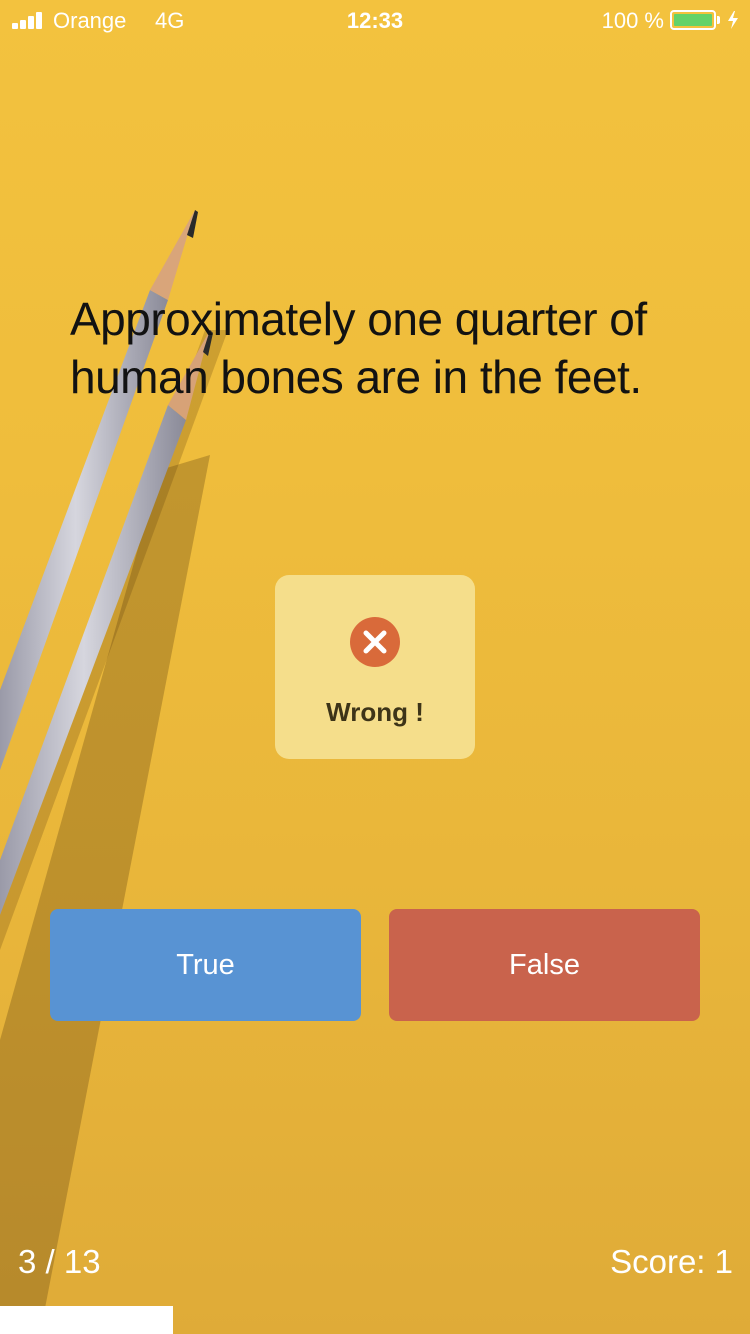 Image resolution: width=750 pixels, height=1334 pixels. Describe the element at coordinates (205, 965) in the screenshot. I see `true-button: True` at that location.